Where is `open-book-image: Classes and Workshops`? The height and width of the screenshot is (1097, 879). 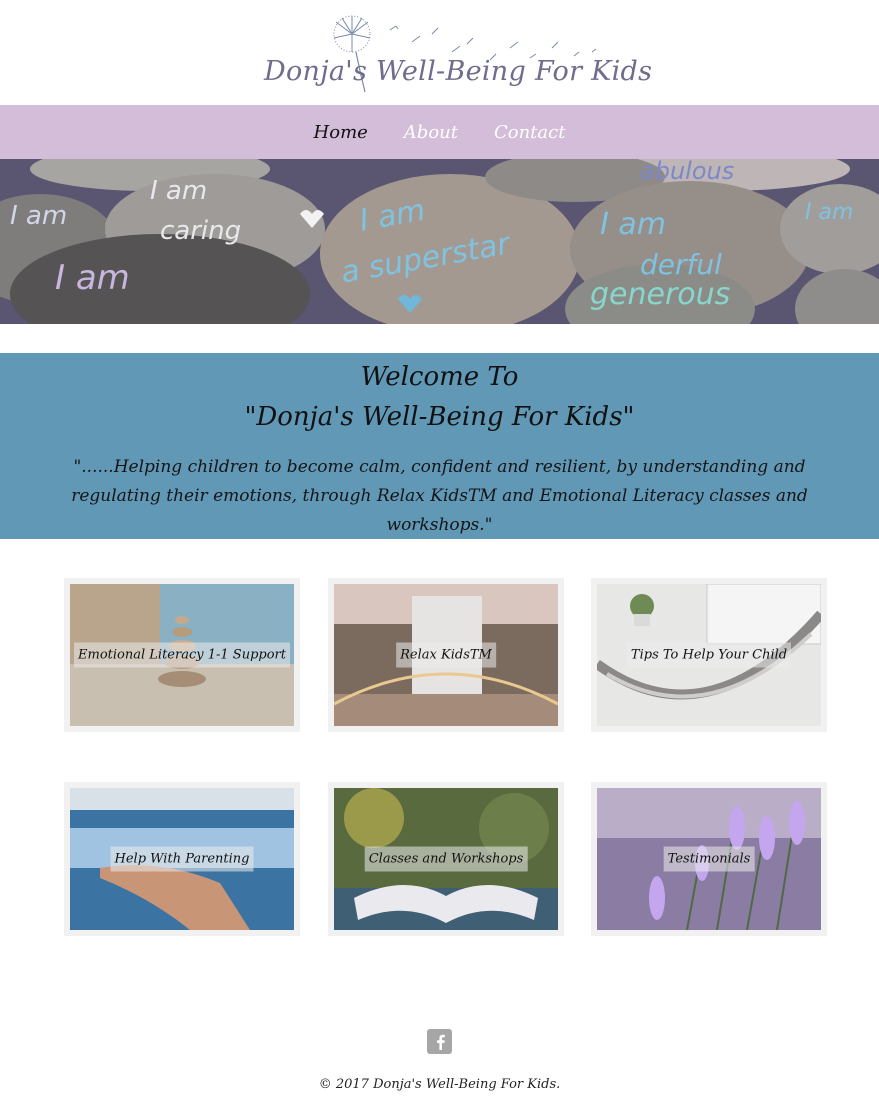 open-book-image: Classes and Workshops is located at coordinates (446, 859).